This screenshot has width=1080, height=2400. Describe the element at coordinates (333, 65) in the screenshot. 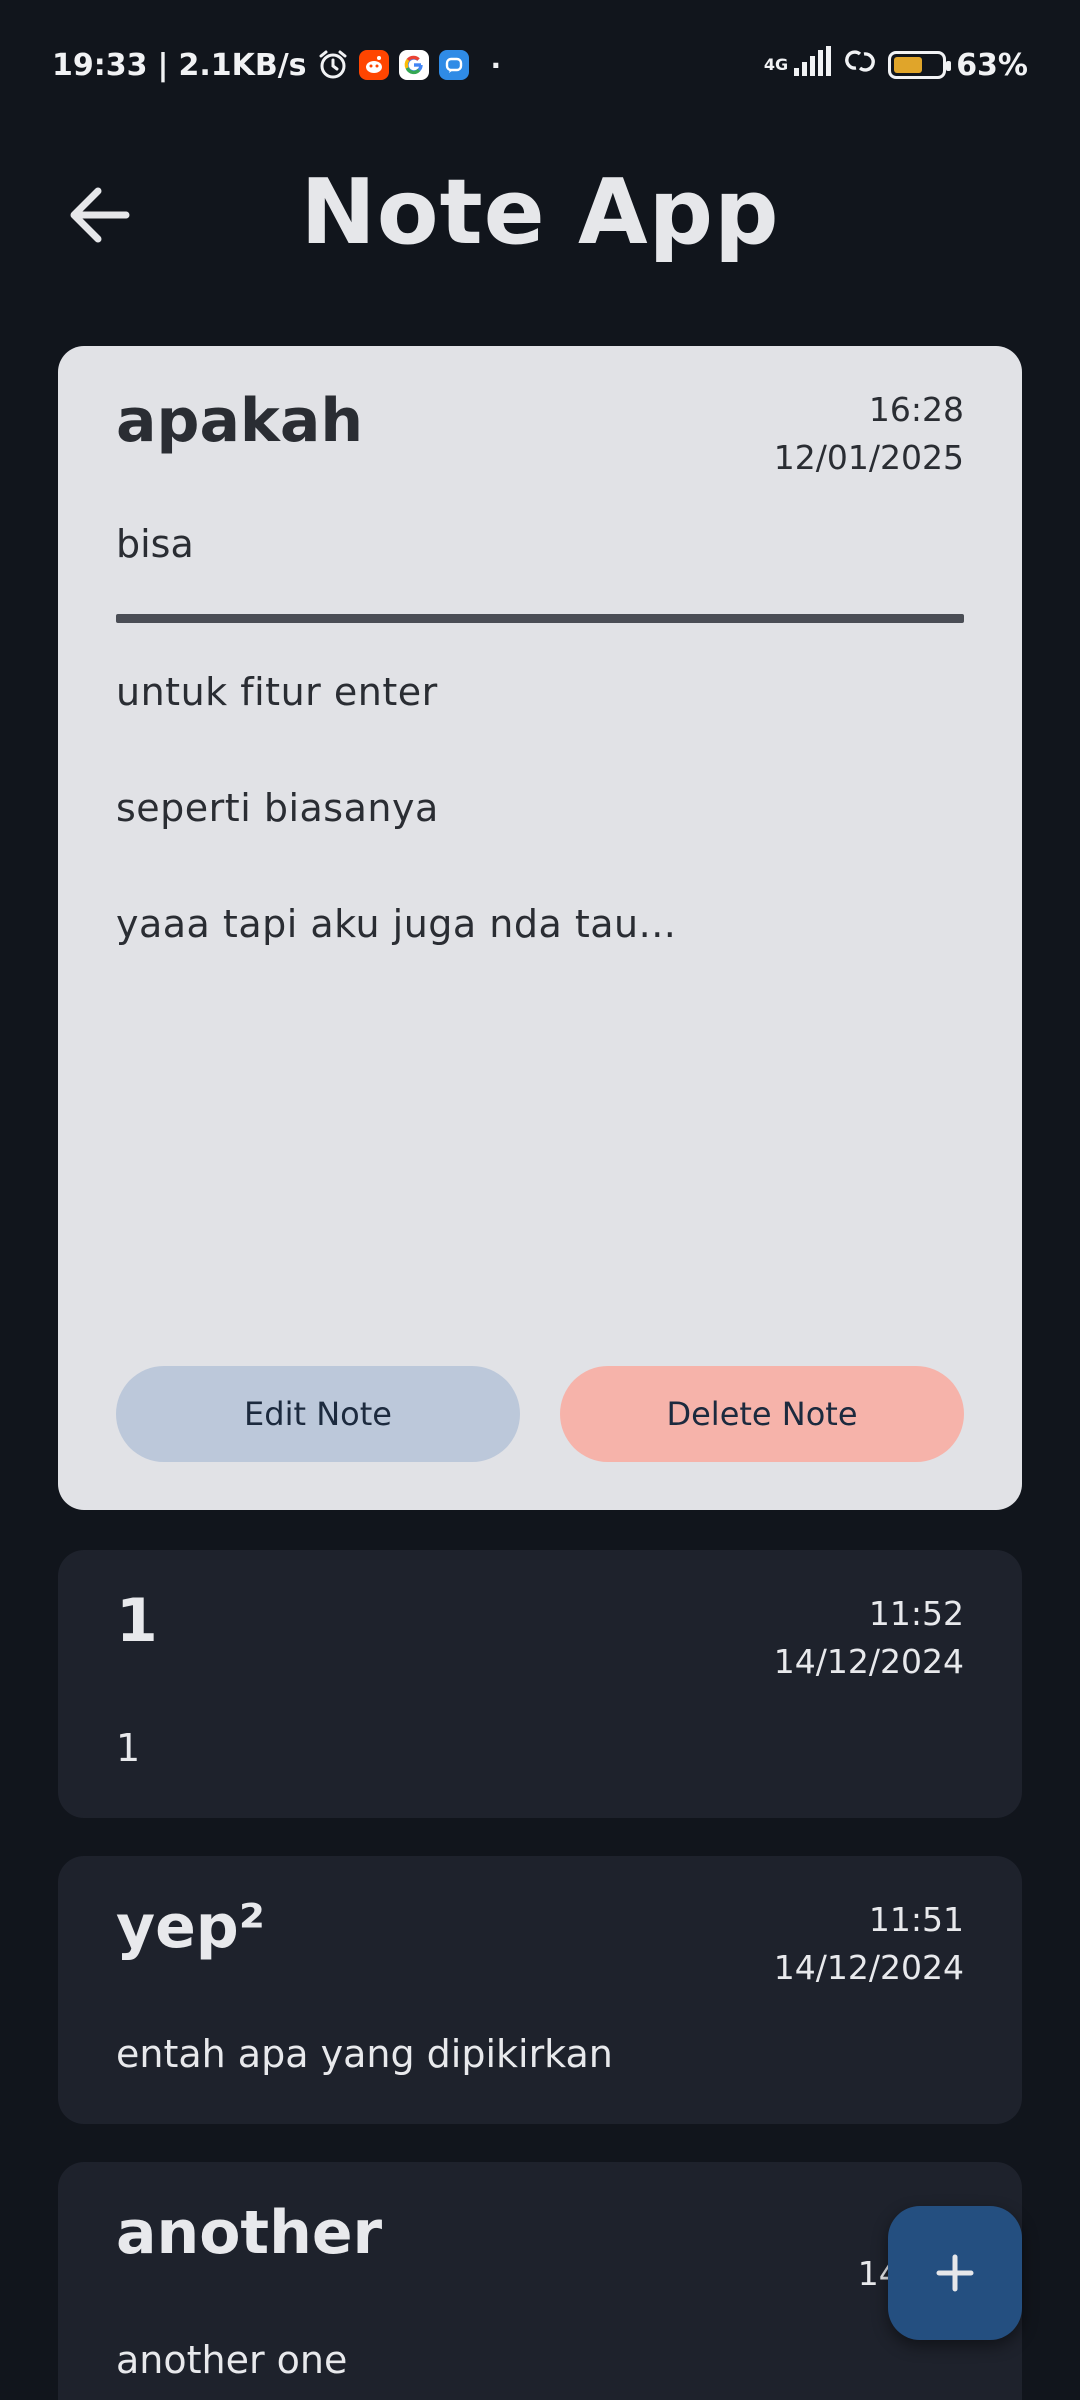

I see `alarm-icon` at that location.